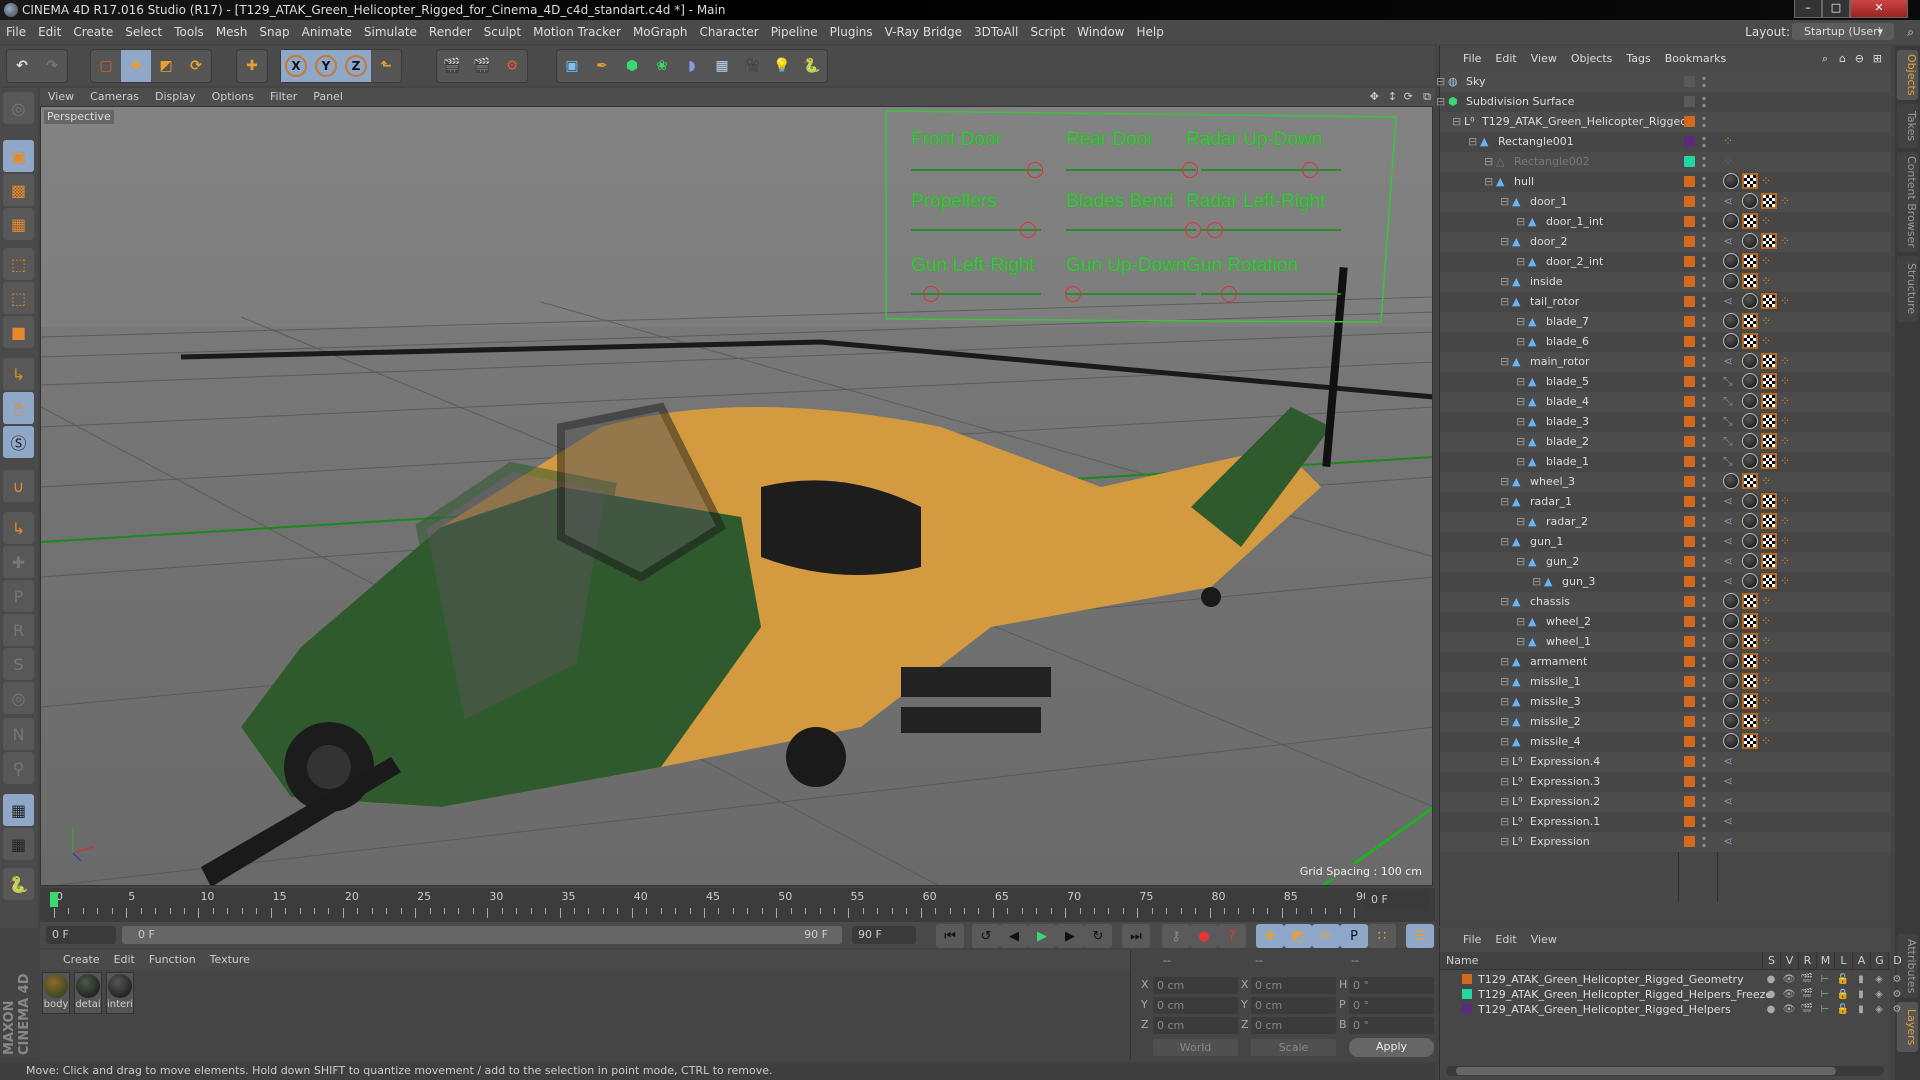  I want to click on menu-select: Select, so click(143, 32).